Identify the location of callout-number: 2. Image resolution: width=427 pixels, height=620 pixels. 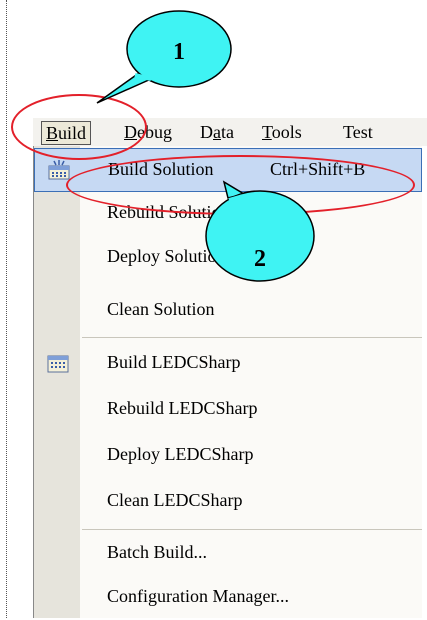
(260, 259).